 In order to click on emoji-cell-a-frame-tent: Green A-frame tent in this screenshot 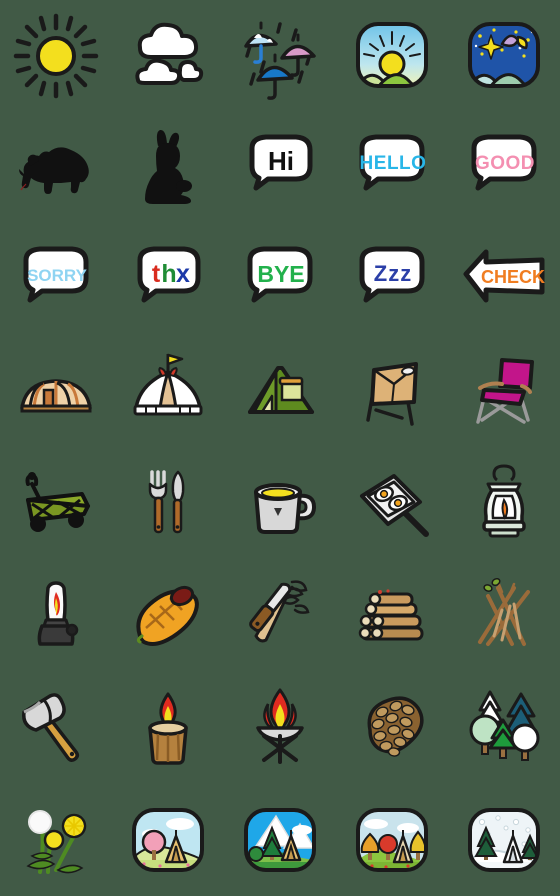, I will do `click(280, 392)`.